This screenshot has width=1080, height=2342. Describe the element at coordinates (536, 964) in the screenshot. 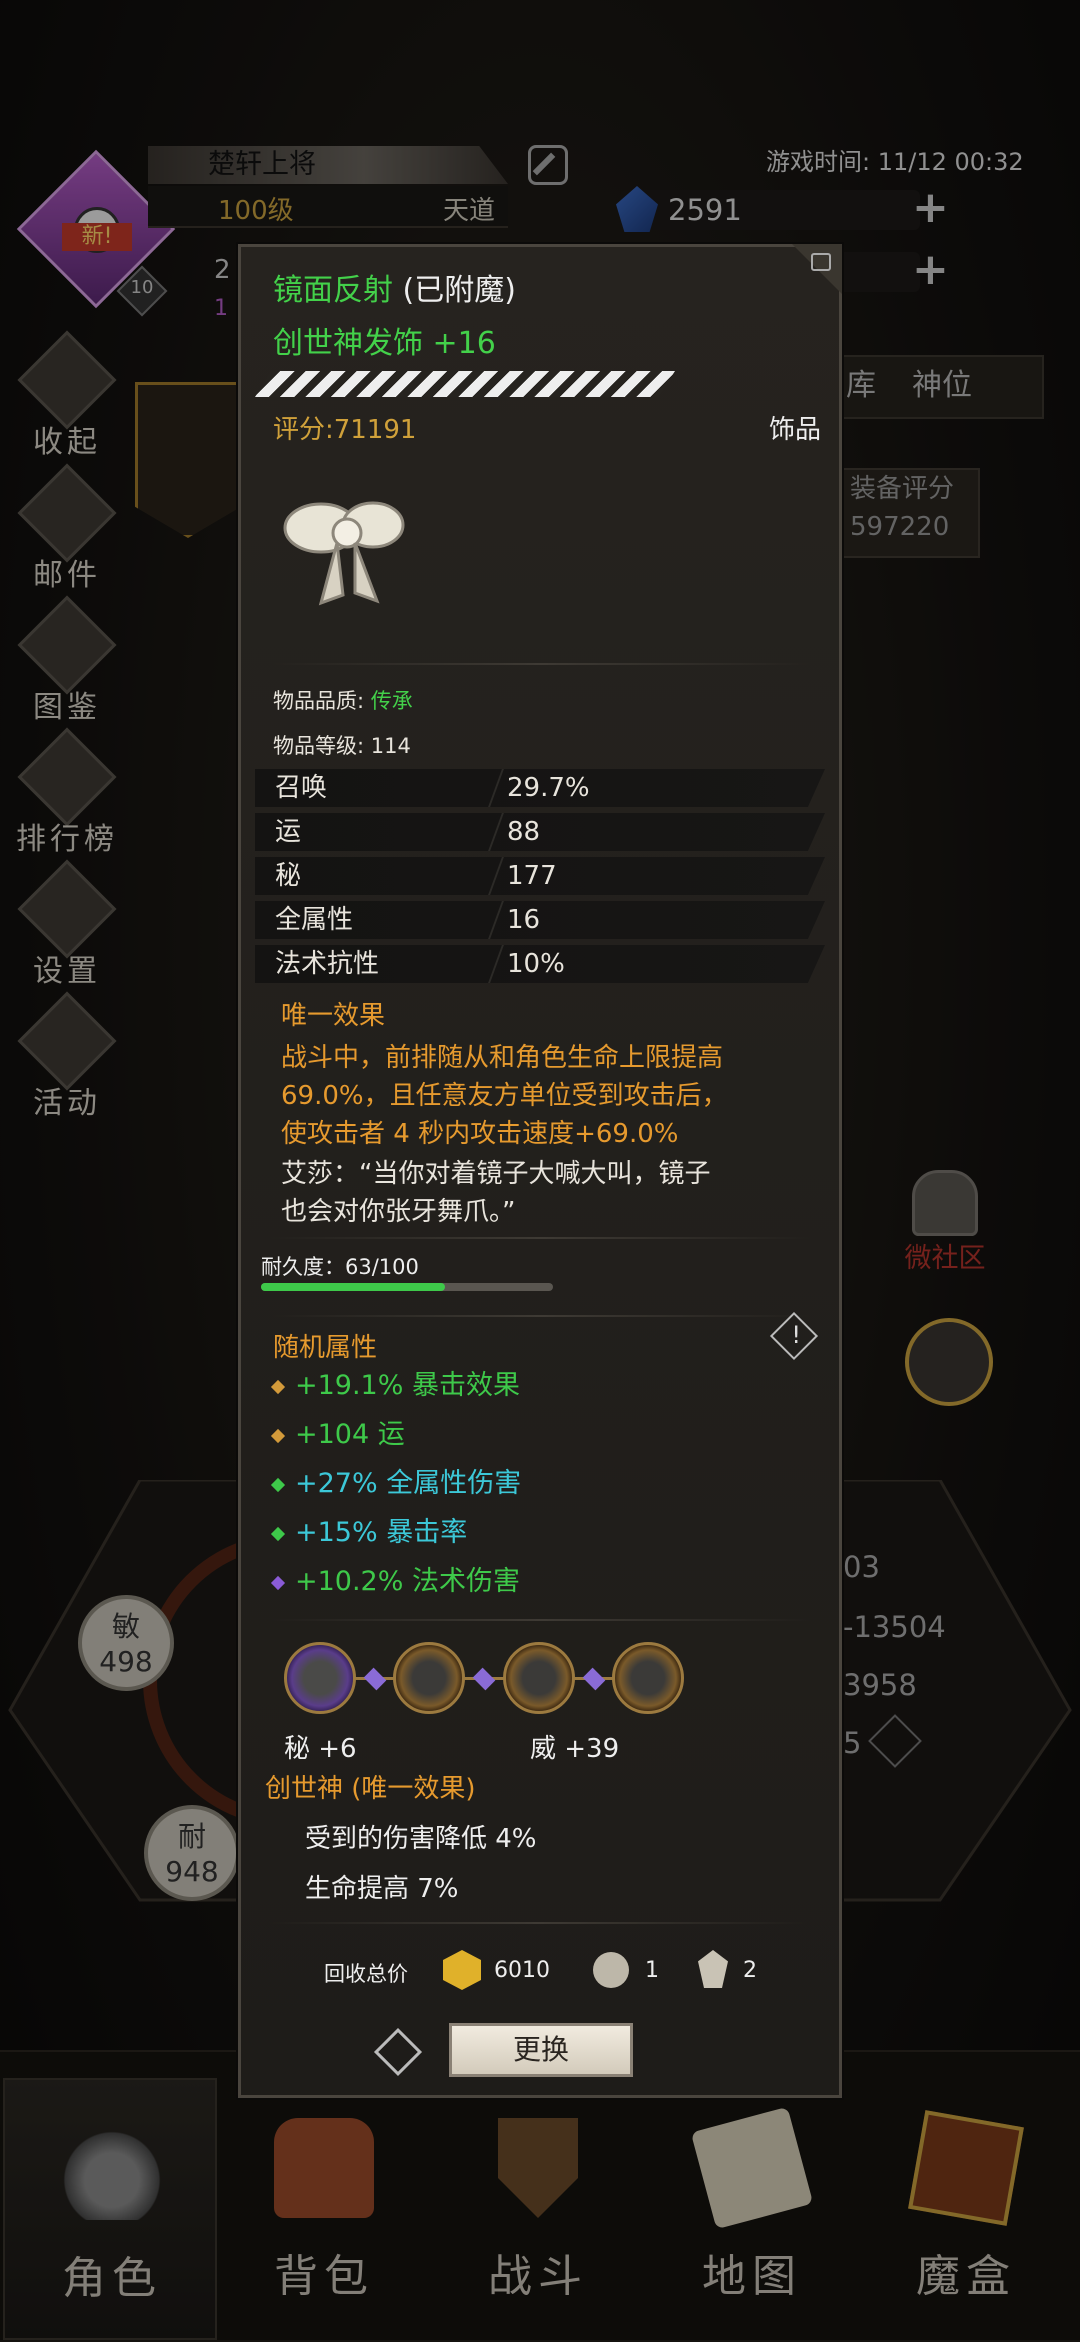

I see `stat-value: 10%` at that location.